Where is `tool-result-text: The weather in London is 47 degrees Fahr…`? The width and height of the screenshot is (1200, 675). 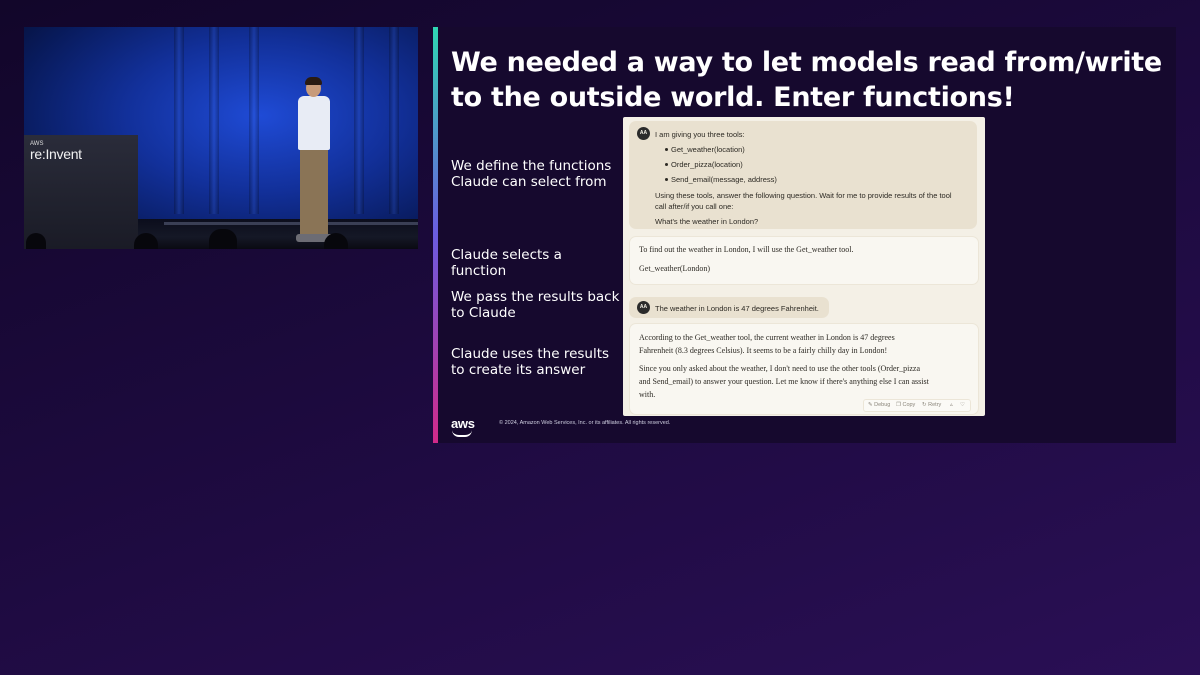
tool-result-text: The weather in London is 47 degrees Fahr… is located at coordinates (737, 308).